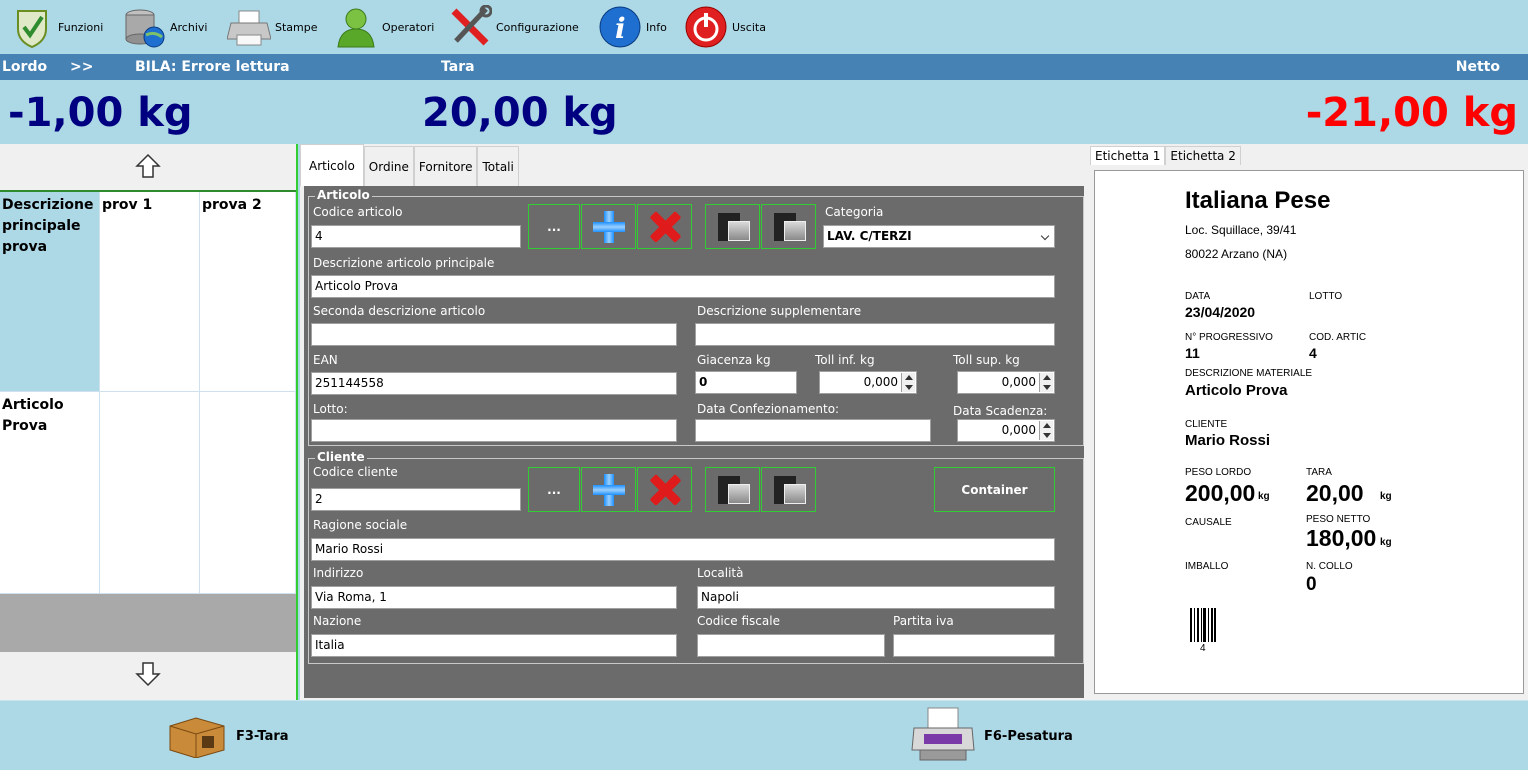 This screenshot has width=1528, height=770. What do you see at coordinates (494, 383) in the screenshot?
I see `ean-input: 251144558` at bounding box center [494, 383].